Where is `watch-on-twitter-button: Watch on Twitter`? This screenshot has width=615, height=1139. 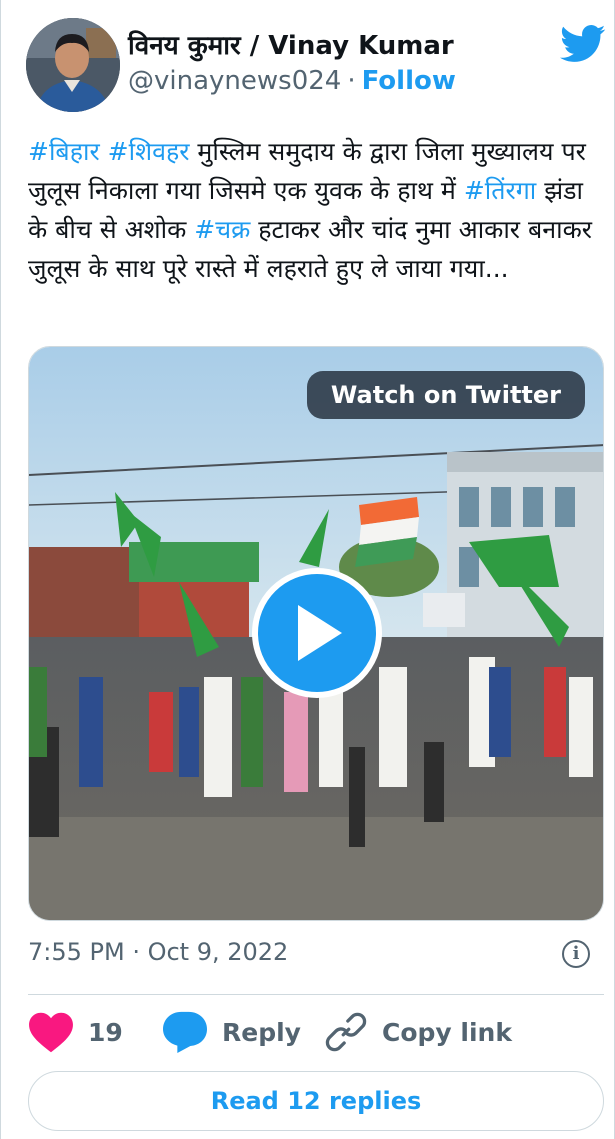 watch-on-twitter-button: Watch on Twitter is located at coordinates (445, 395).